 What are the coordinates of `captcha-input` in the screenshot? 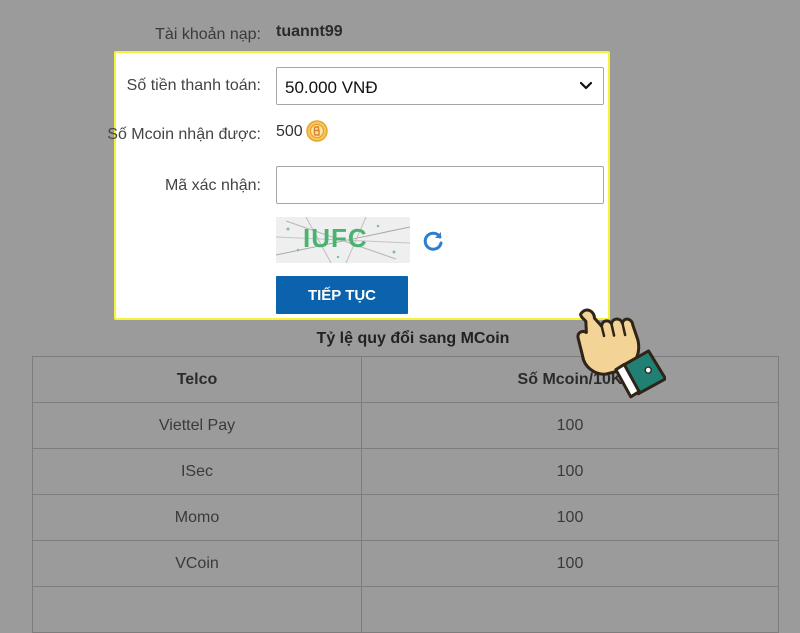 It's located at (440, 185).